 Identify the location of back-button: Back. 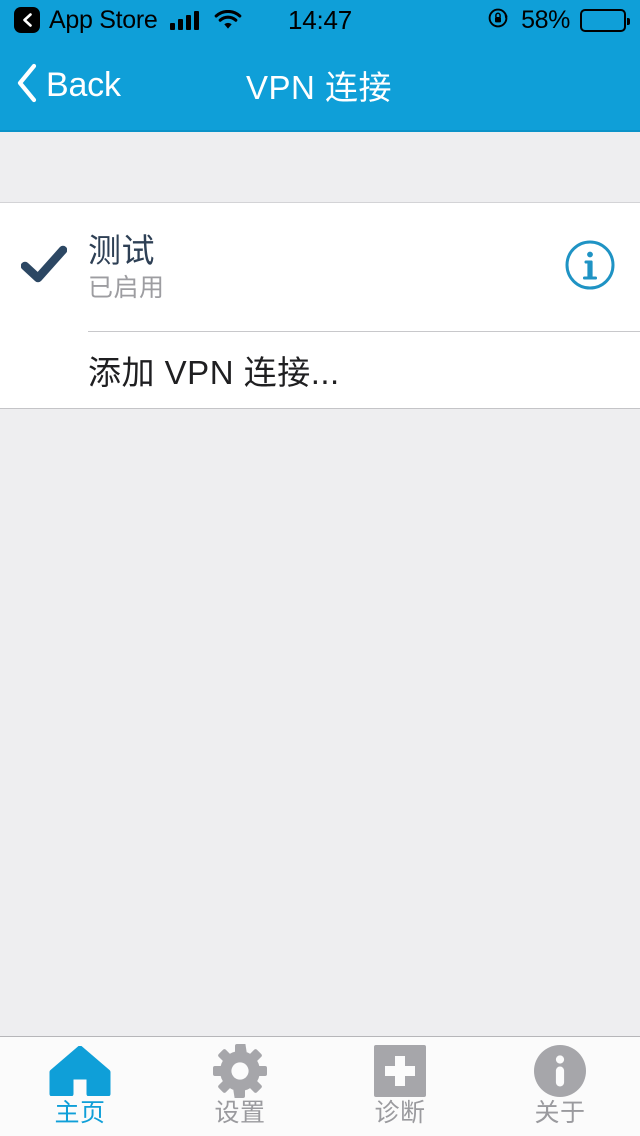
(60, 85).